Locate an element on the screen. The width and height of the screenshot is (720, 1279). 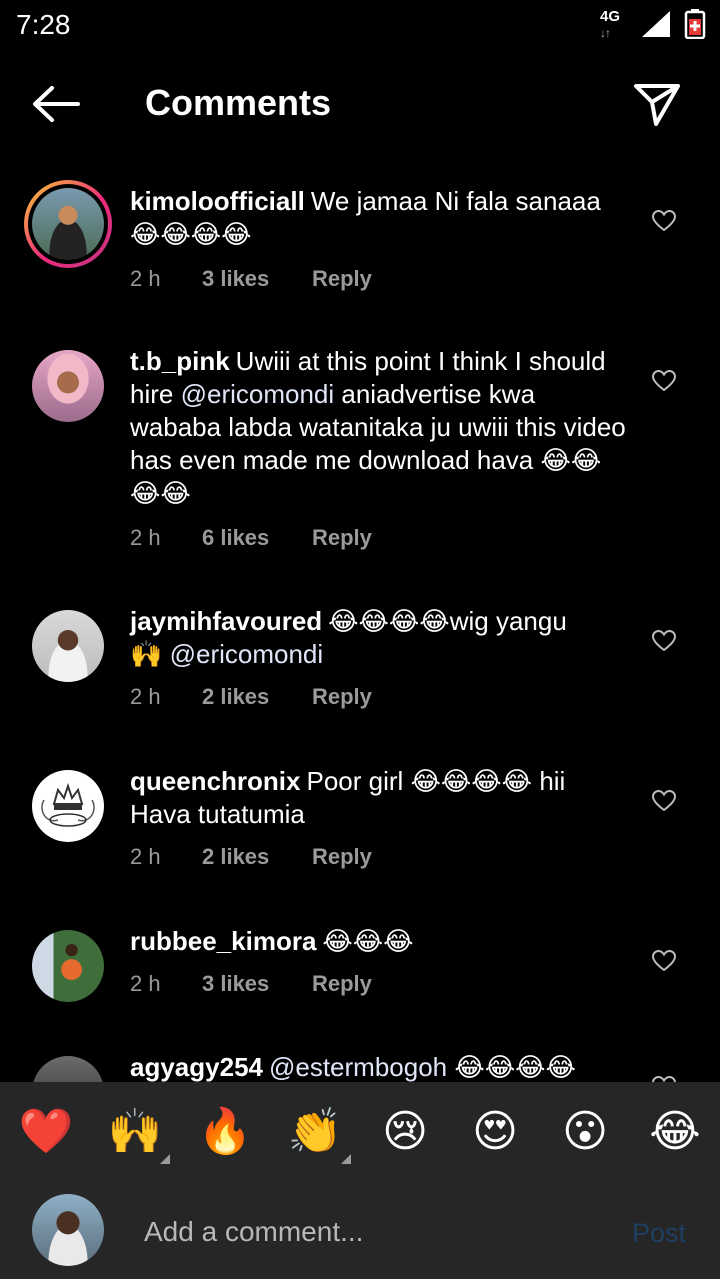
raised-hands-emoji: 🙌 is located at coordinates (146, 654).